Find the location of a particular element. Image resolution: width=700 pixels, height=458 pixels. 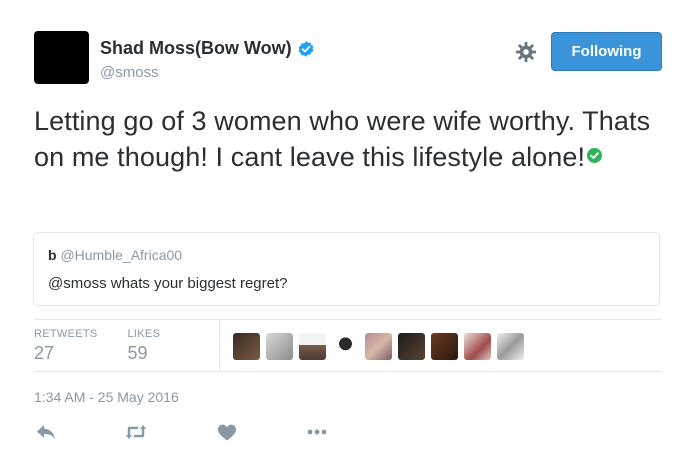

retweets-label: RETWEETS is located at coordinates (66, 334).